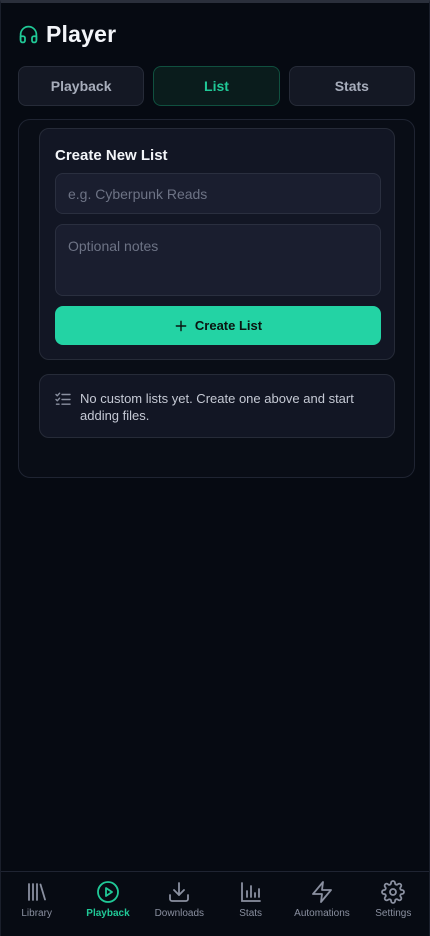  I want to click on nav-item-automations: Automations, so click(321, 904).